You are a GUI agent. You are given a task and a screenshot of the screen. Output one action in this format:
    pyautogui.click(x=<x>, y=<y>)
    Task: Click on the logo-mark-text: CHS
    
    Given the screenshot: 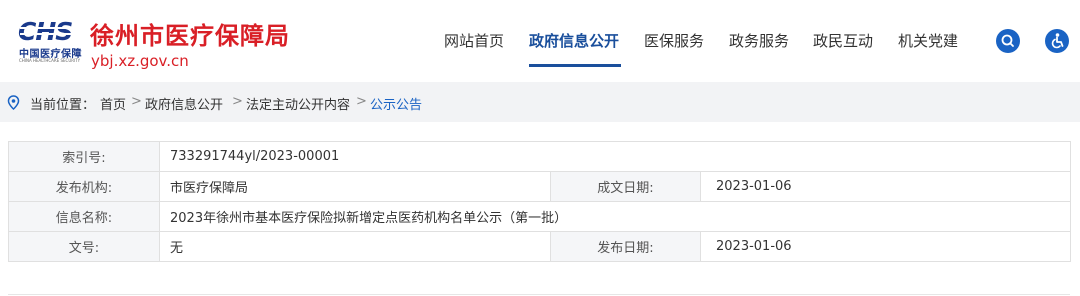 What is the action you would take?
    pyautogui.click(x=45, y=31)
    